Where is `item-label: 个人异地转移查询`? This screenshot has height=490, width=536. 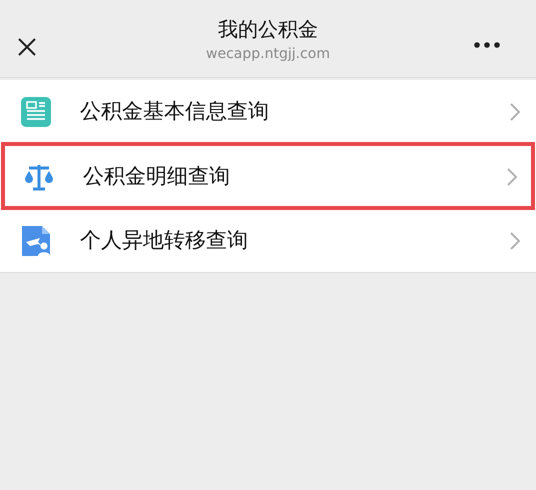 item-label: 个人异地转移查询 is located at coordinates (164, 240).